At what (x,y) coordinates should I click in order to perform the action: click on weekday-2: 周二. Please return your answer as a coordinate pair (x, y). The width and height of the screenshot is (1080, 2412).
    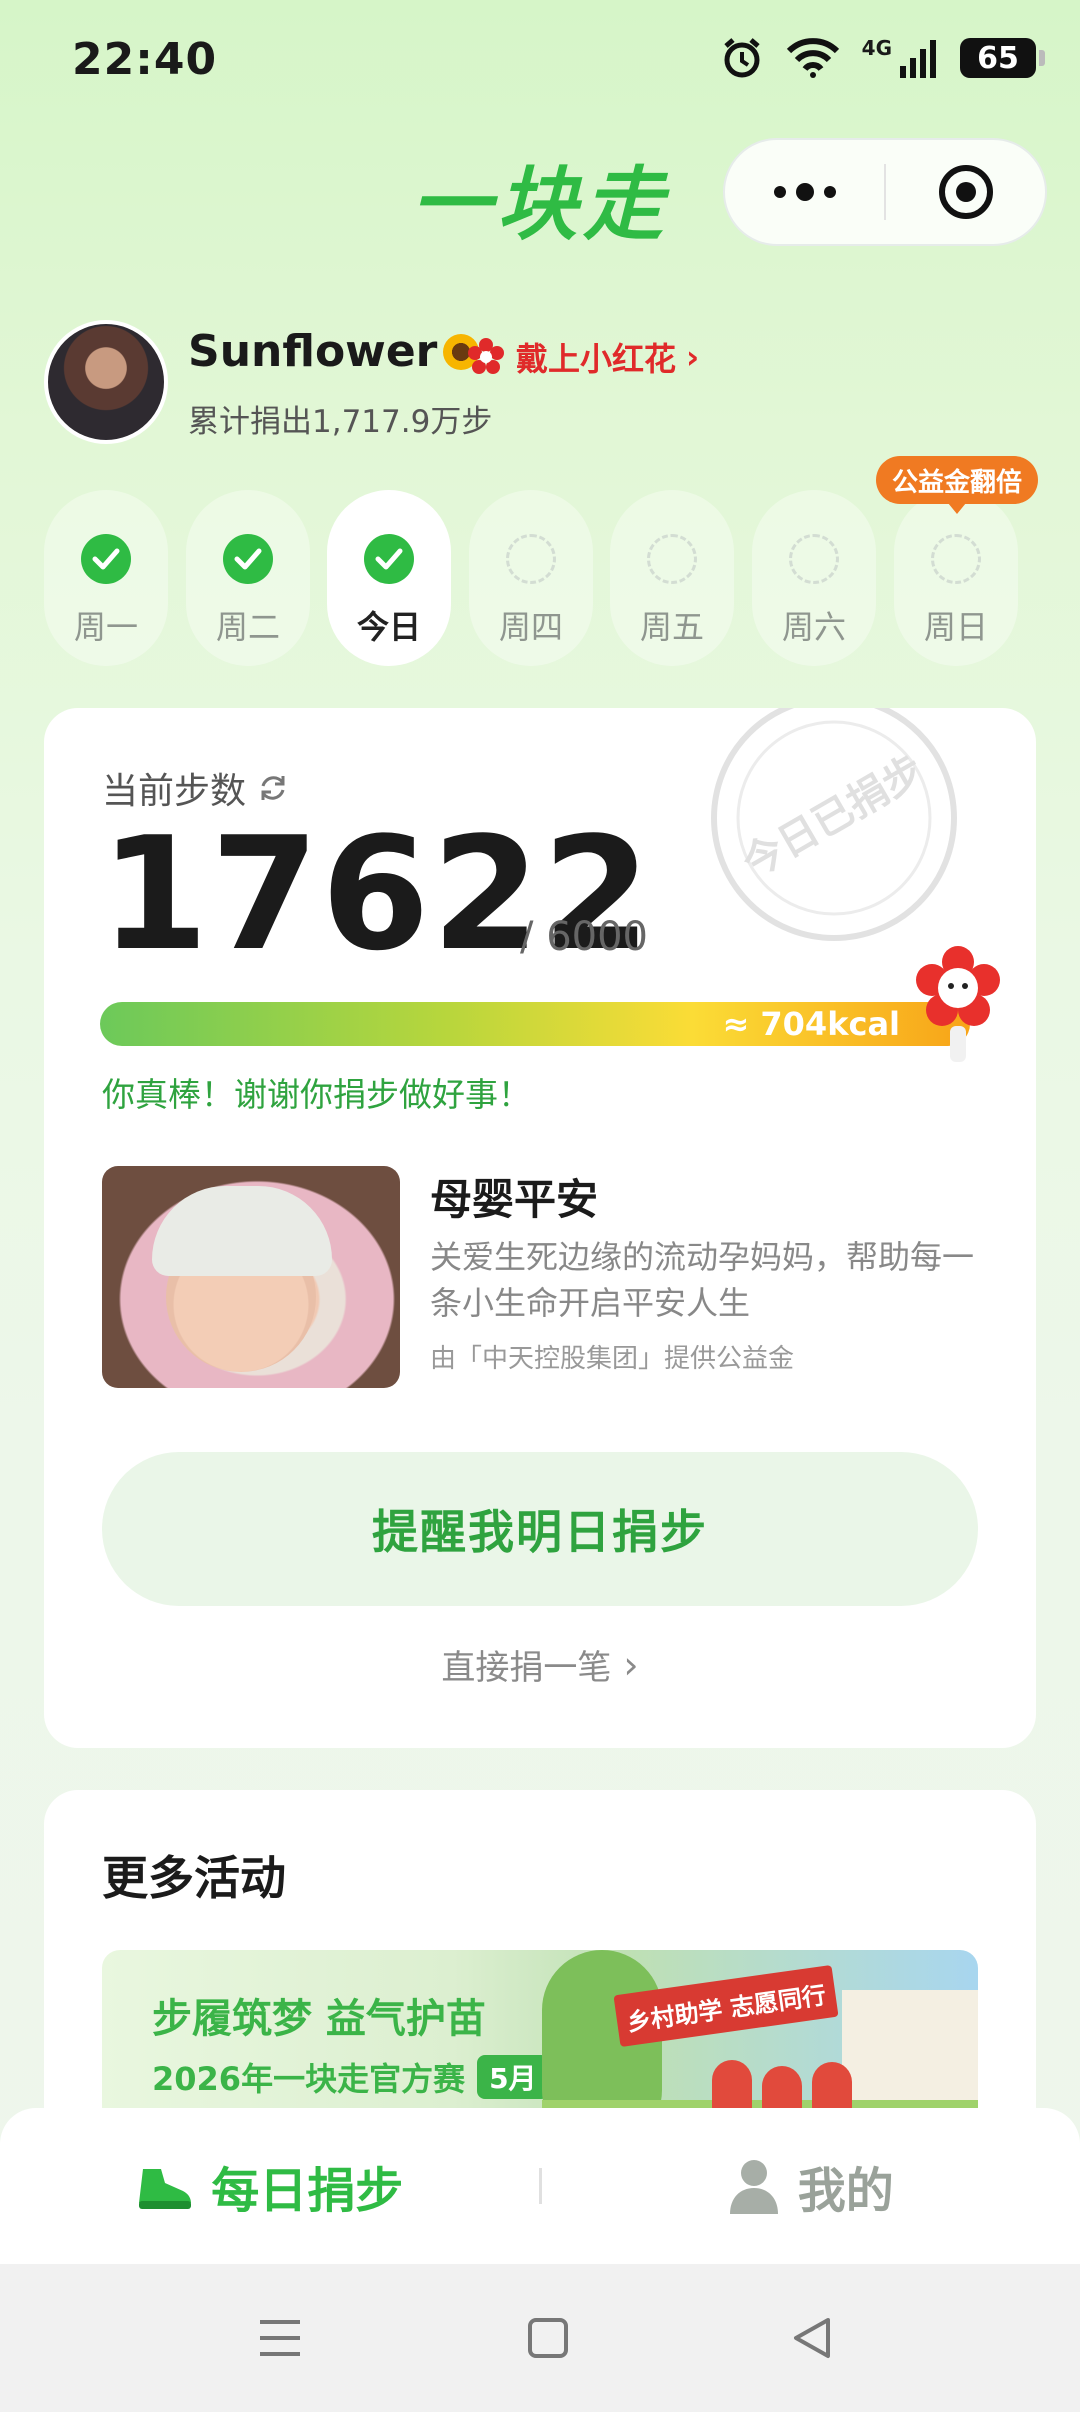
    Looking at the image, I should click on (248, 578).